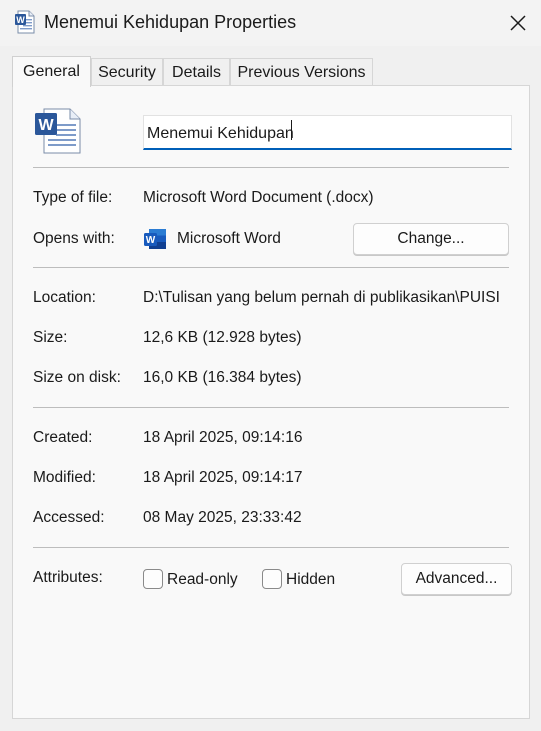  Describe the element at coordinates (327, 132) in the screenshot. I see `file-name-input` at that location.